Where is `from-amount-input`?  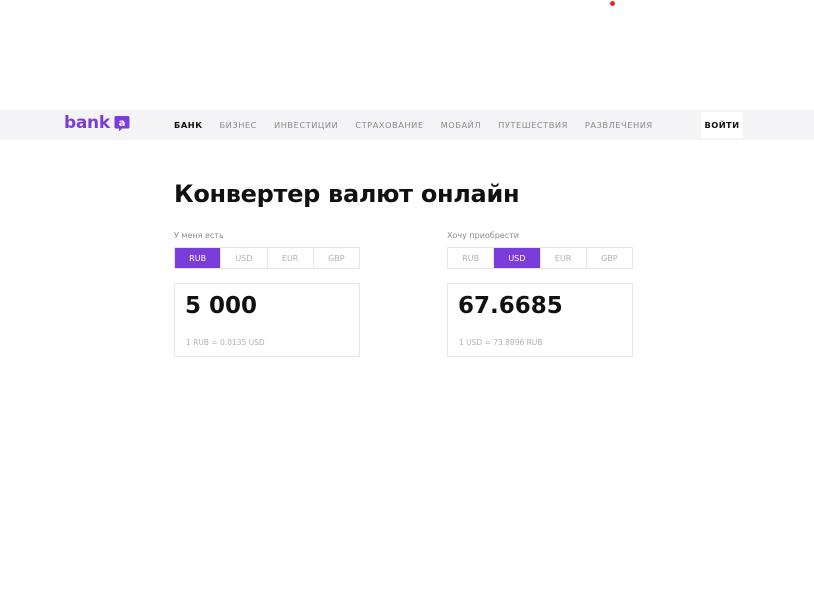
from-amount-input is located at coordinates (267, 306).